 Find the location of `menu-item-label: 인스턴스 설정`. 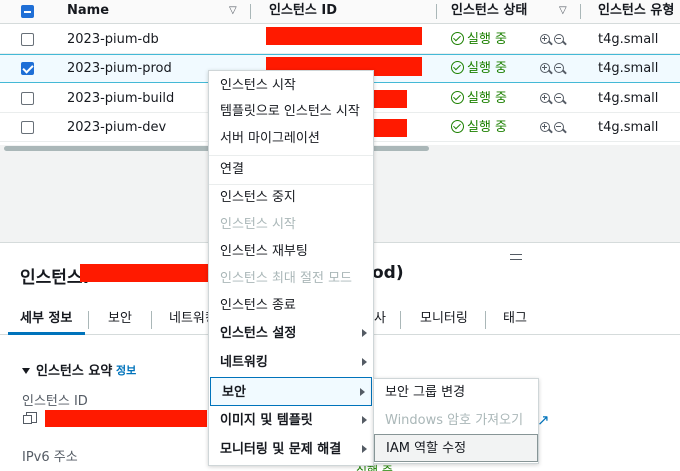

menu-item-label: 인스턴스 설정 is located at coordinates (258, 333).